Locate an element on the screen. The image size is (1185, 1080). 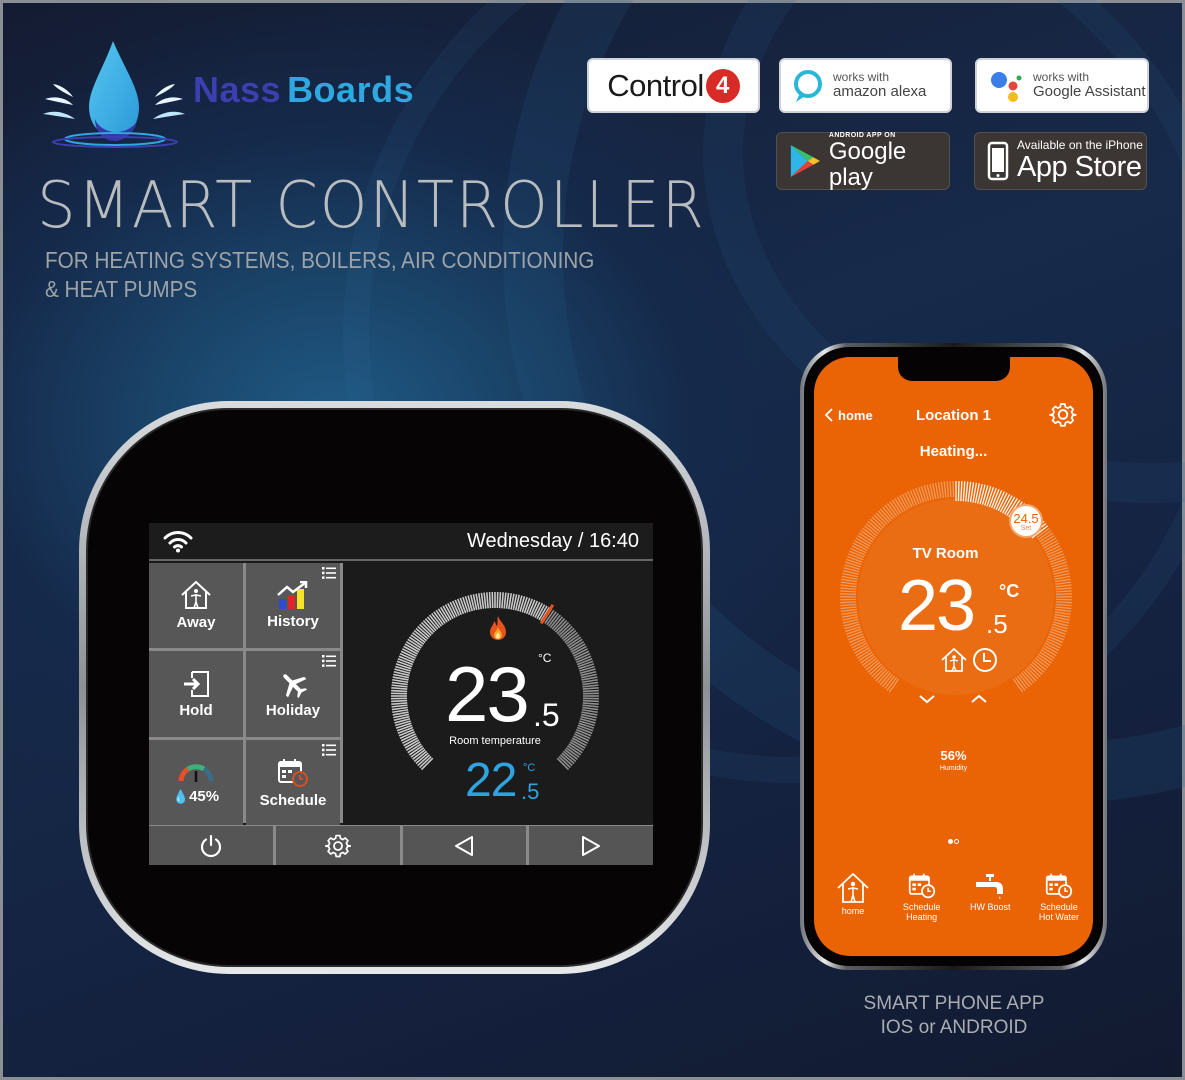
alexa-ring-icon is located at coordinates (808, 85).